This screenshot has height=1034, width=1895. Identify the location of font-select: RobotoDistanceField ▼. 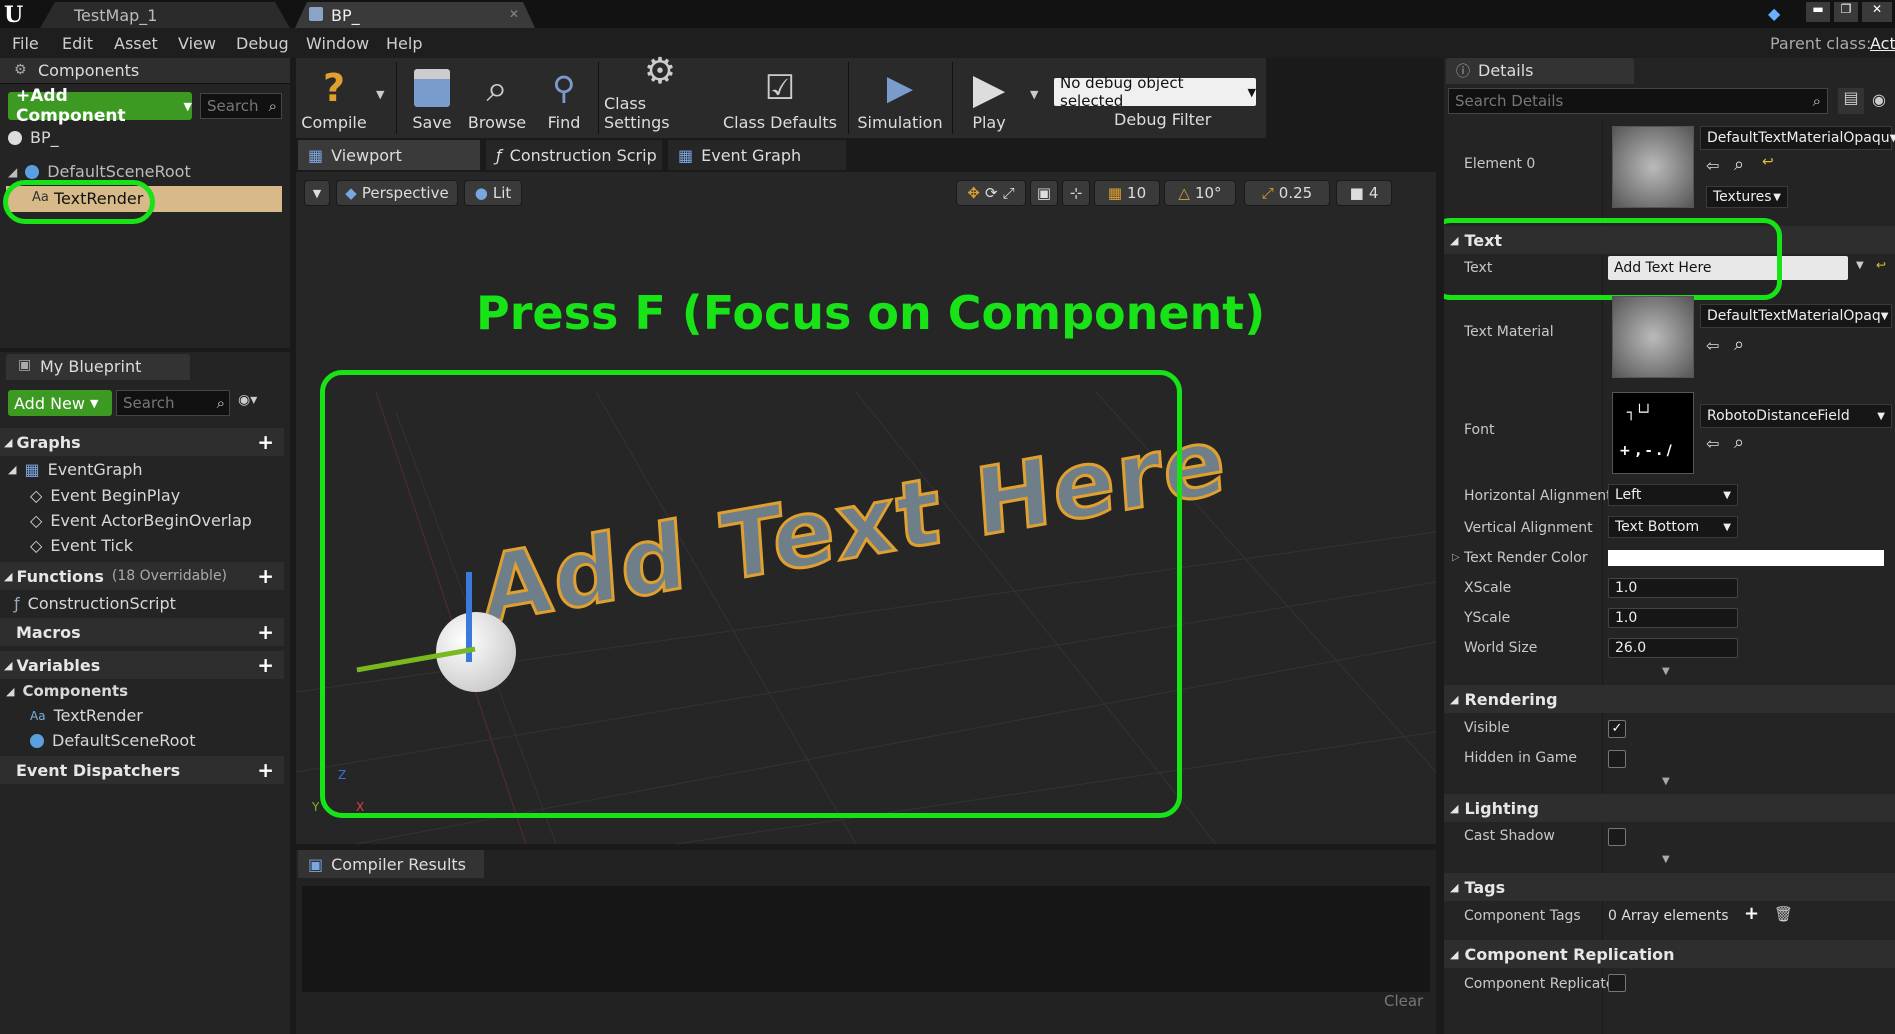
(1796, 416).